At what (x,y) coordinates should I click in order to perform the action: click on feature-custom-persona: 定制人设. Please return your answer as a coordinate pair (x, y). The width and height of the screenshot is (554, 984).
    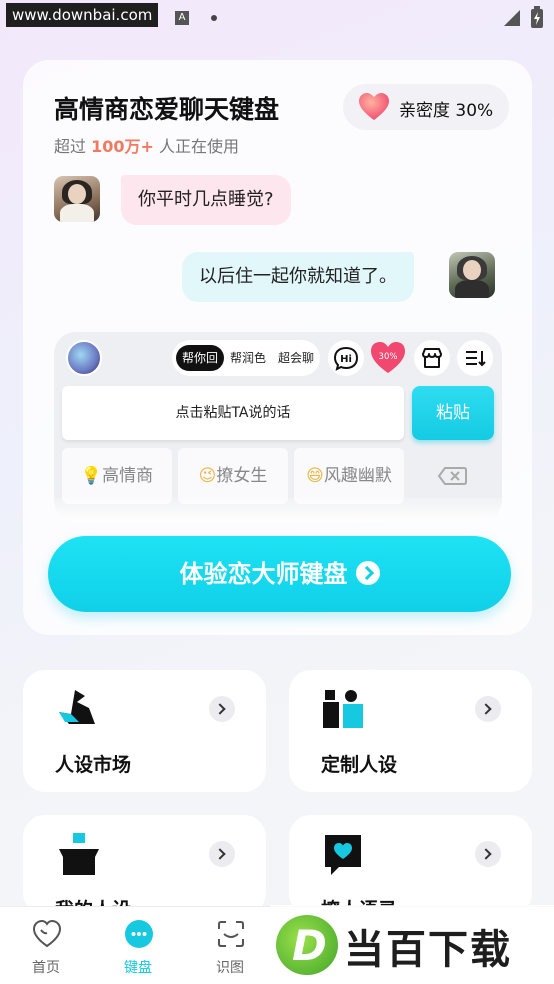
    Looking at the image, I should click on (410, 731).